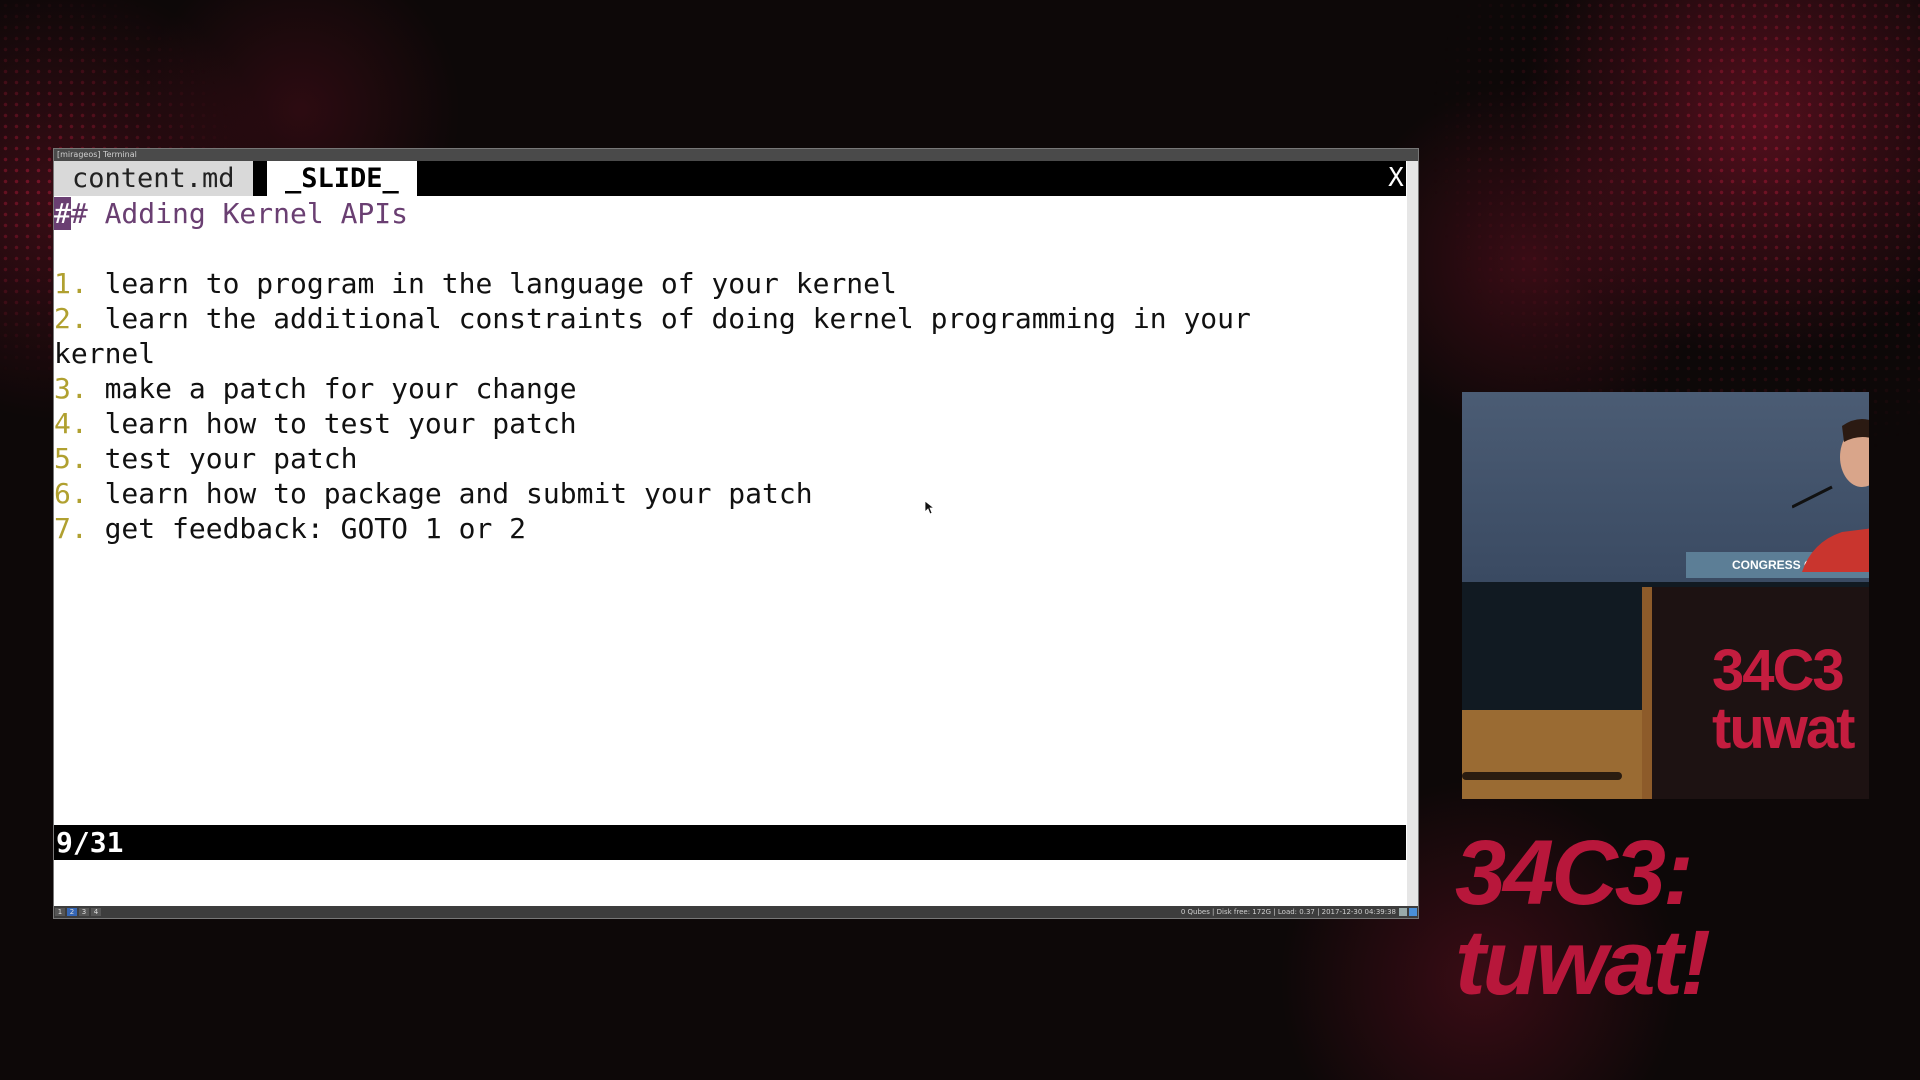 The image size is (1920, 1080). Describe the element at coordinates (1665, 595) in the screenshot. I see `speaker-video: CONGRESS CENTER LE 34C3 tuwat` at that location.